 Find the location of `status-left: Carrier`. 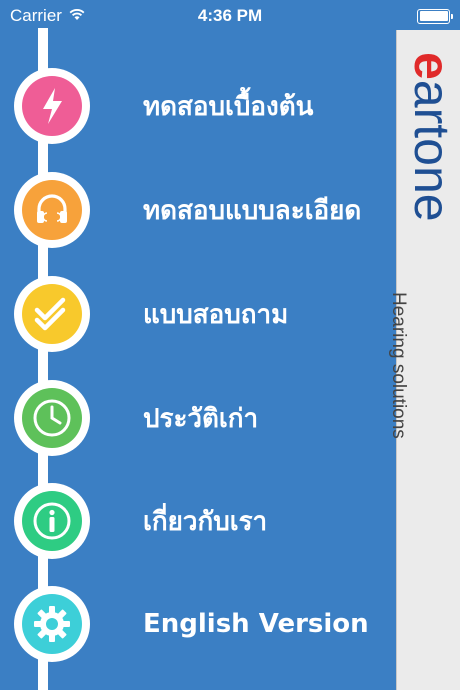

status-left: Carrier is located at coordinates (48, 16).